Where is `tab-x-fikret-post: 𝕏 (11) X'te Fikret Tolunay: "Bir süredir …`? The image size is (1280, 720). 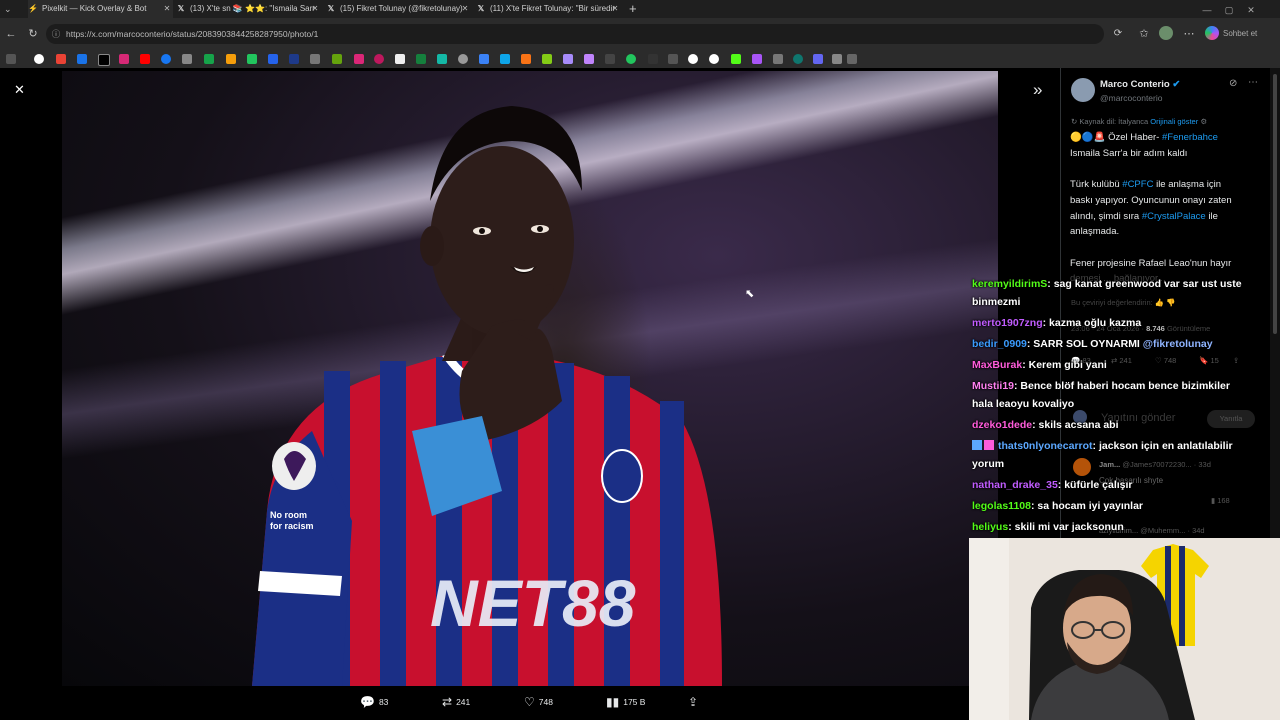
tab-x-fikret-post: 𝕏 (11) X'te Fikret Tolunay: "Bir süredir … is located at coordinates (548, 9).